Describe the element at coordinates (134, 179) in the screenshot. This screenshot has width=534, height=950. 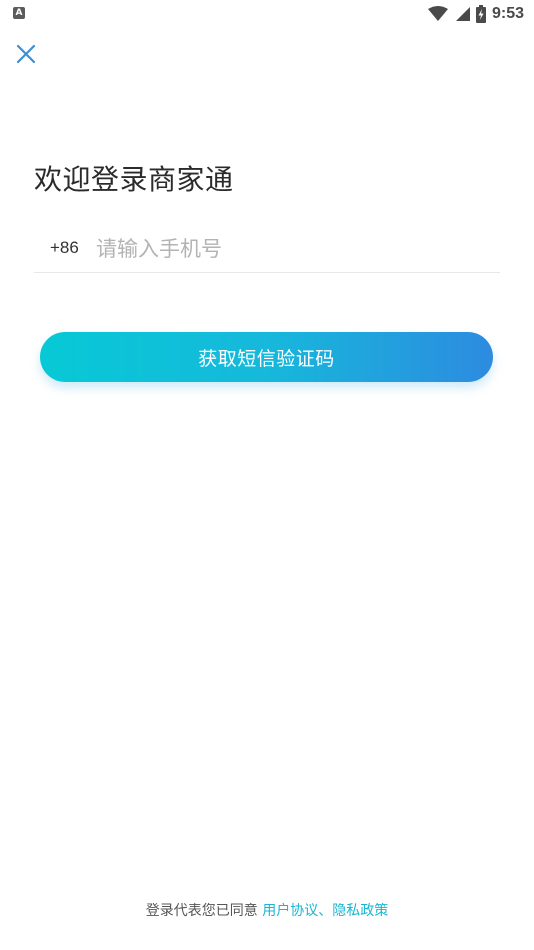
I see `page-title: 欢迎登录商家通` at that location.